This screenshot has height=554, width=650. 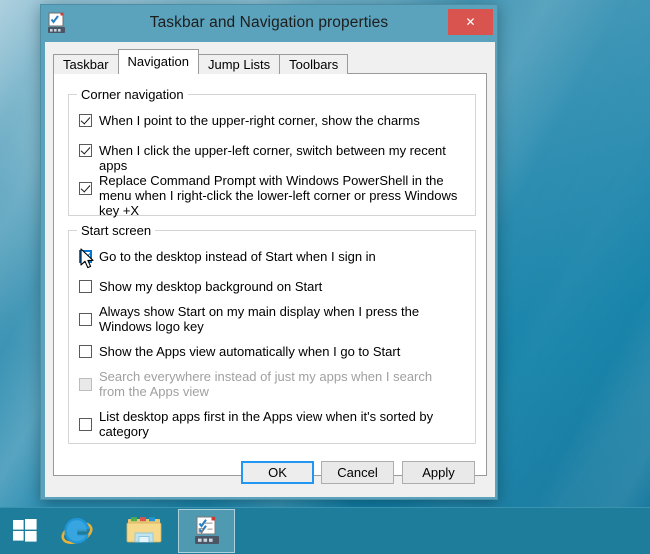 I want to click on checkbox-go-to-desktop, so click(x=85, y=256).